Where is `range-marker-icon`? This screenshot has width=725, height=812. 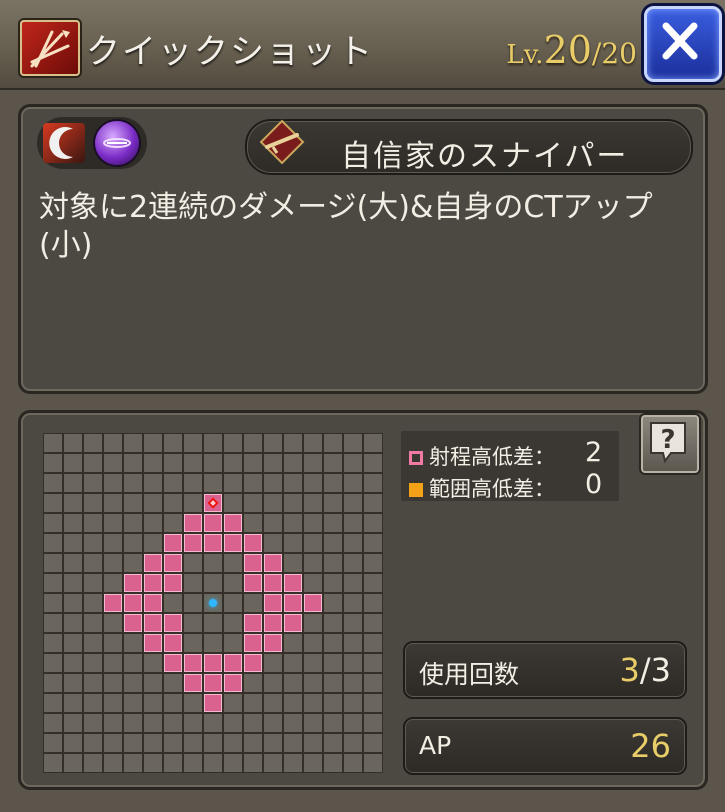 range-marker-icon is located at coordinates (416, 458).